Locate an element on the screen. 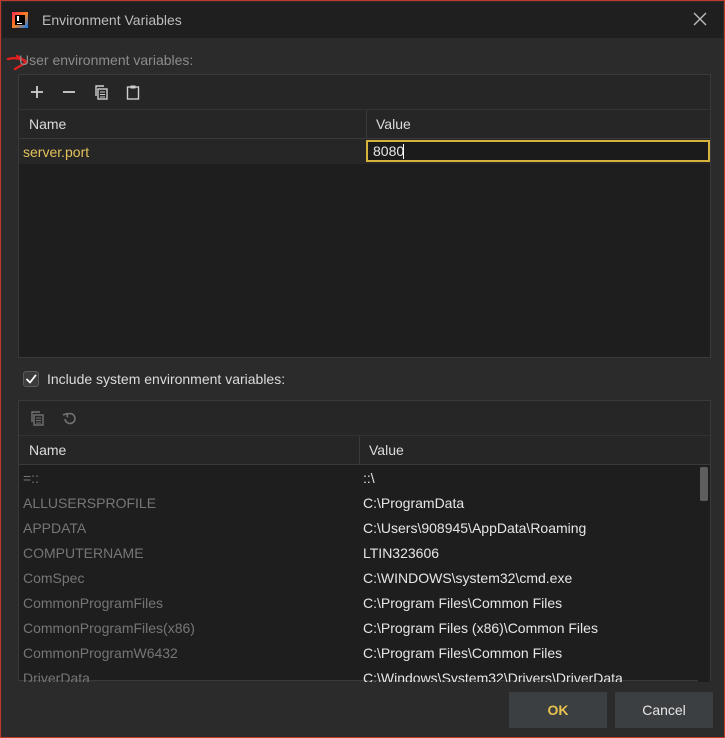 This screenshot has height=738, width=725. undo-button is located at coordinates (69, 418).